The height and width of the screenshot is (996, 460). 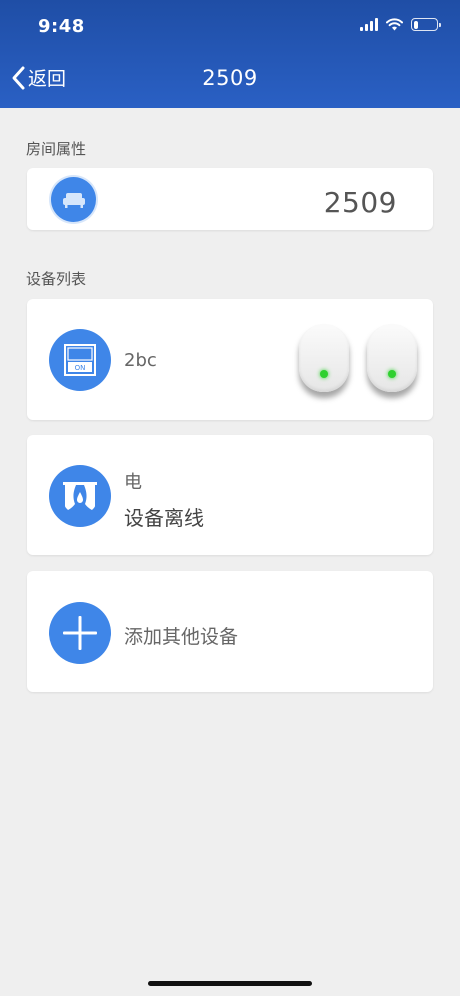 What do you see at coordinates (133, 482) in the screenshot?
I see `device-name: 电` at bounding box center [133, 482].